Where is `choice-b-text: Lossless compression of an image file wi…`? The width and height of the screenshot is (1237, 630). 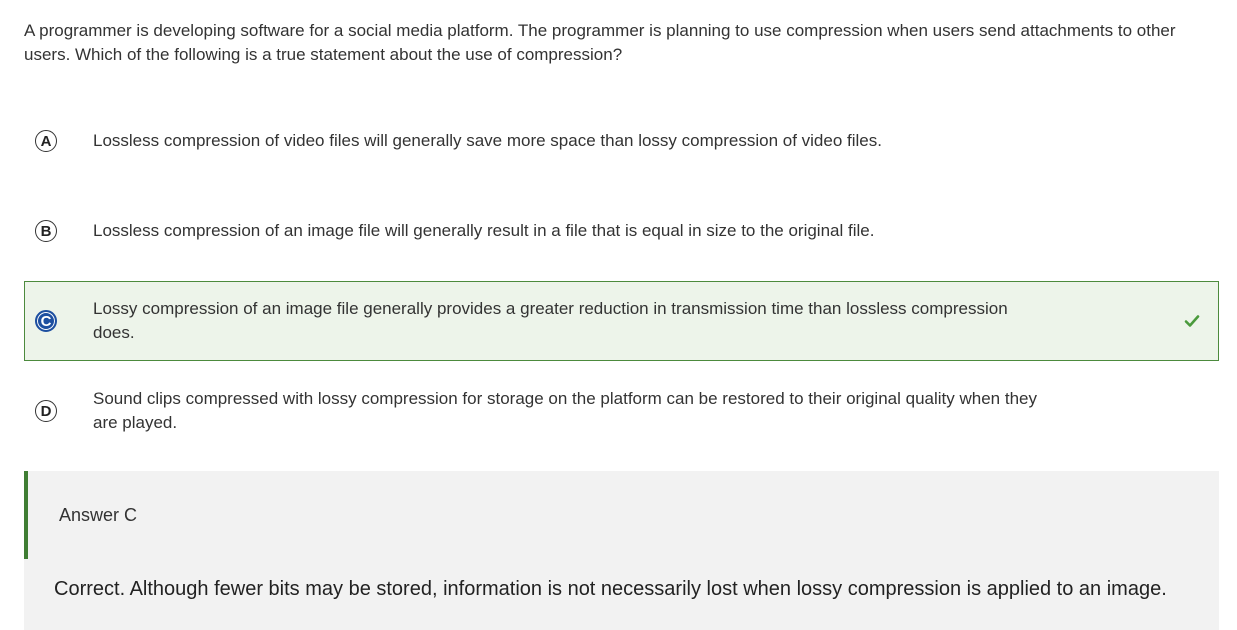 choice-b-text: Lossless compression of an image file wi… is located at coordinates (484, 230).